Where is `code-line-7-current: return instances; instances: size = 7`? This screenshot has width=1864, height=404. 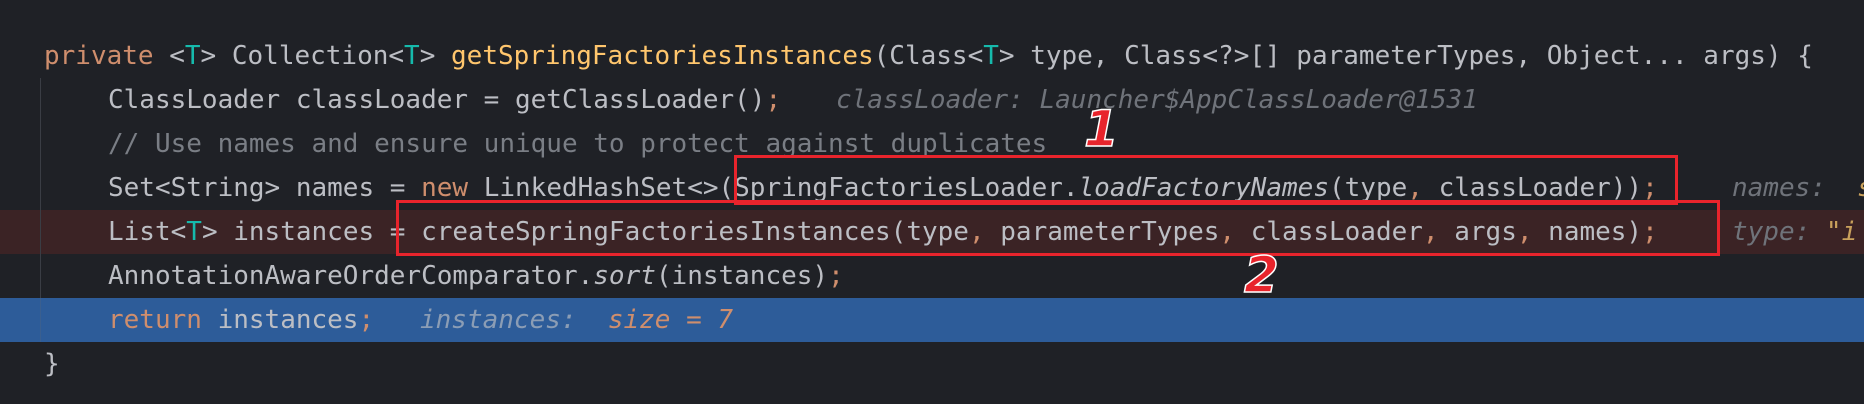 code-line-7-current: return instances; instances: size = 7 is located at coordinates (932, 320).